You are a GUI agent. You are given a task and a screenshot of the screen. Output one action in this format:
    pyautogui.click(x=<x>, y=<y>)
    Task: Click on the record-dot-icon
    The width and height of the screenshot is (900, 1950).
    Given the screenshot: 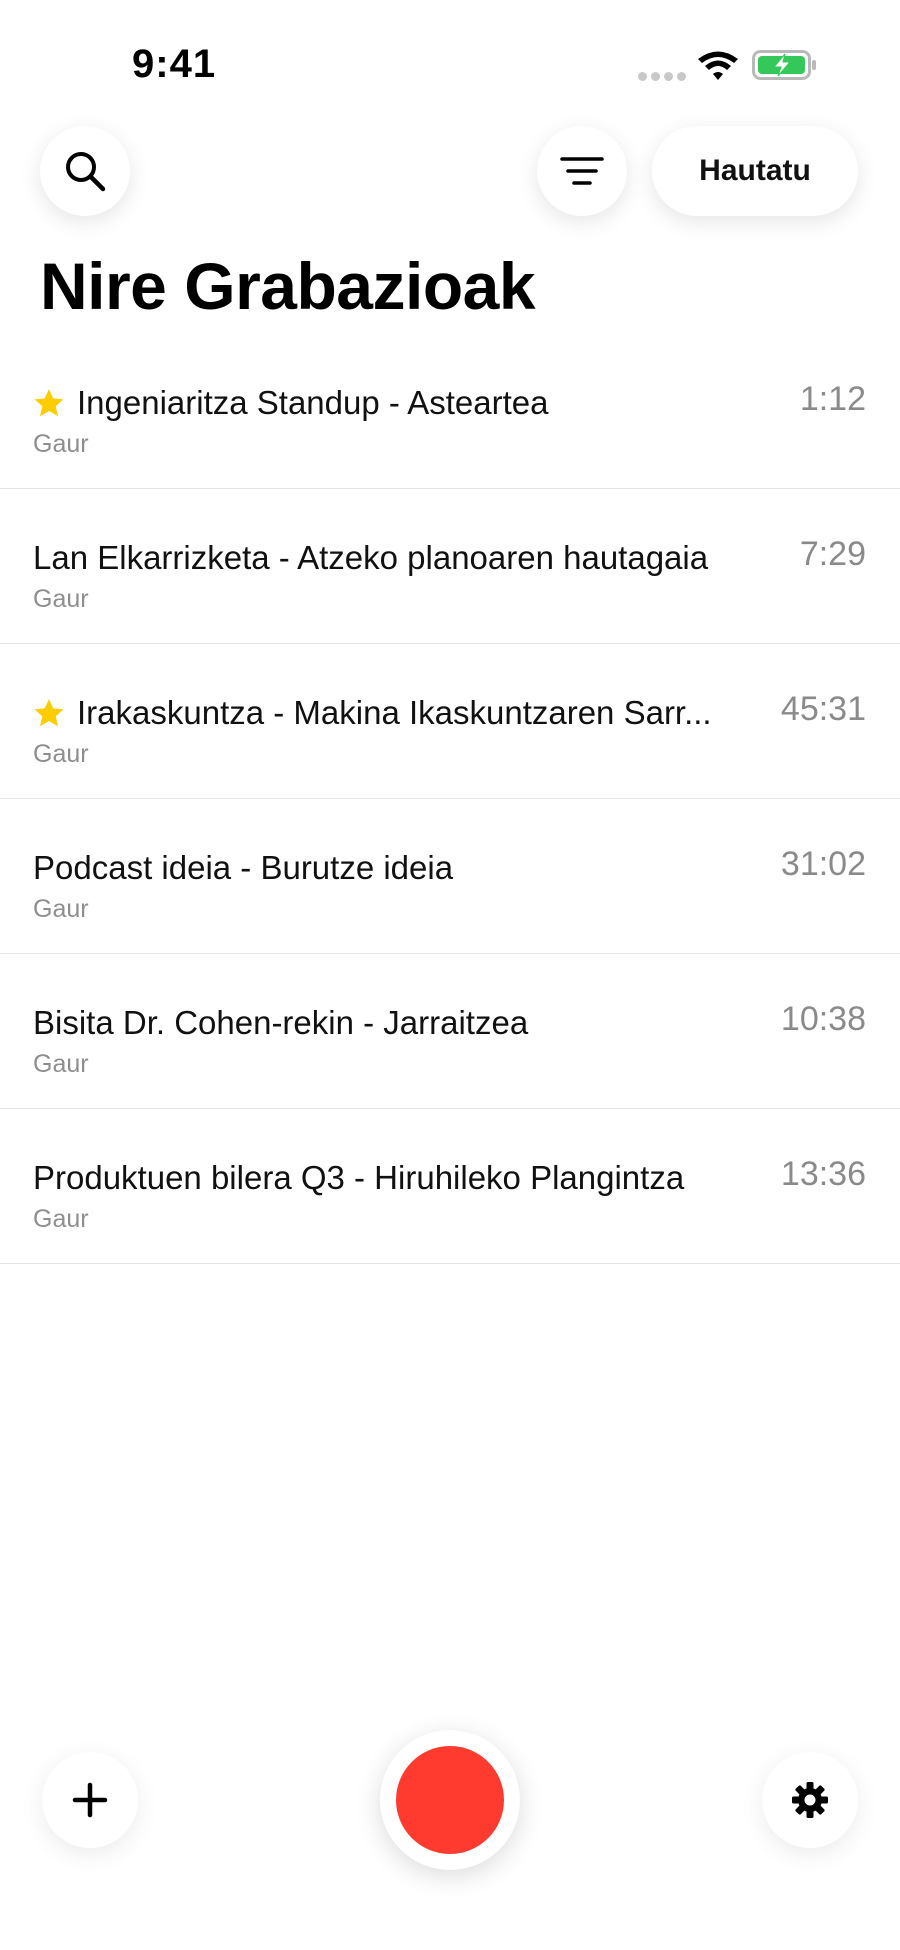 What is the action you would take?
    pyautogui.click(x=450, y=1800)
    